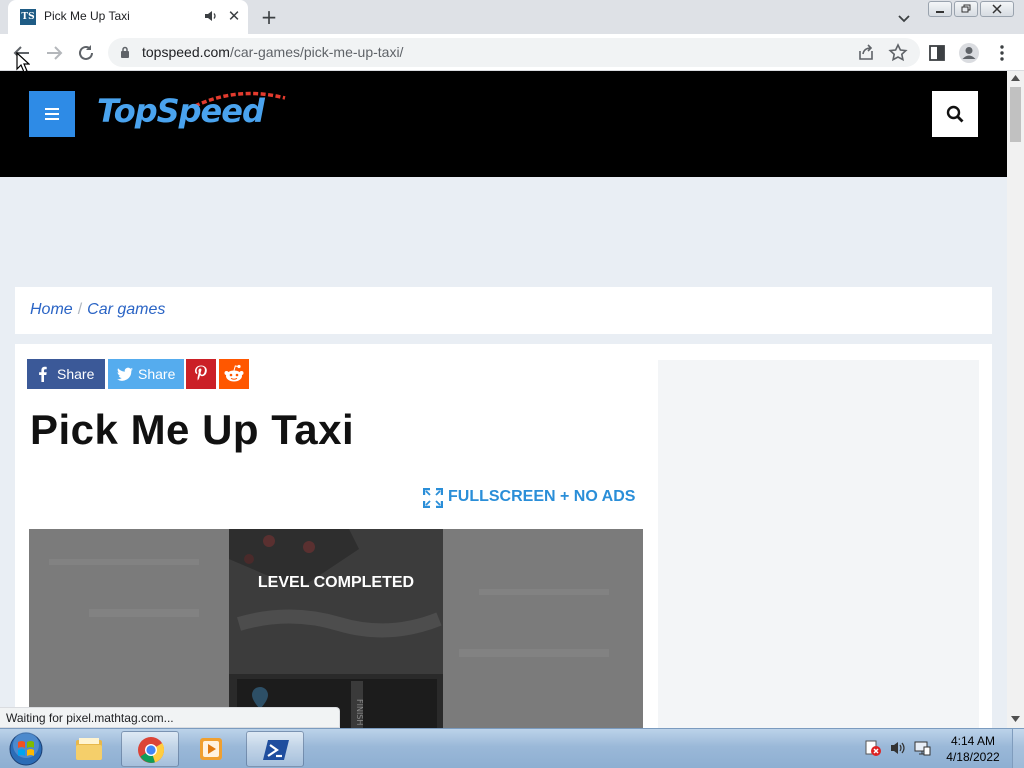 The width and height of the screenshot is (1024, 768). Describe the element at coordinates (898, 53) in the screenshot. I see `bookmark-star-icon` at that location.